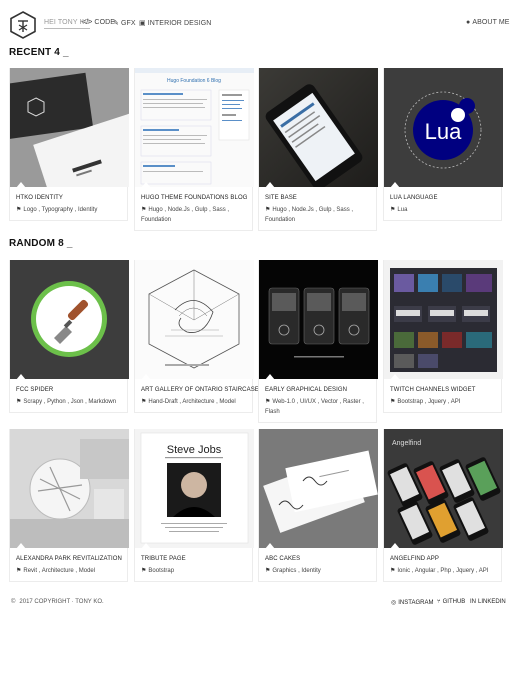  I want to click on github-link: ⑂ GITHUB, so click(451, 602).